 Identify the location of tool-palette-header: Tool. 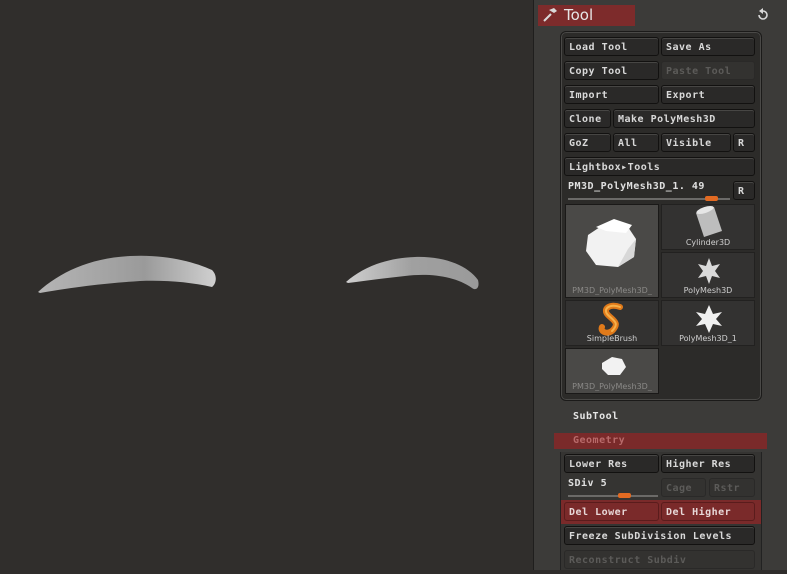
(657, 15).